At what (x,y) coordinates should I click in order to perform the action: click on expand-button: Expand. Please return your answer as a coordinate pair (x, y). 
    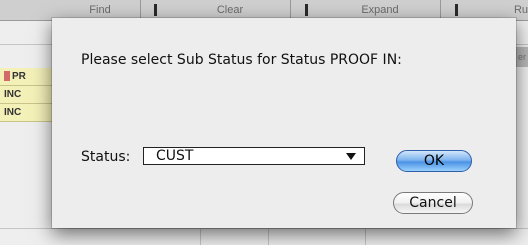
    Looking at the image, I should click on (380, 10).